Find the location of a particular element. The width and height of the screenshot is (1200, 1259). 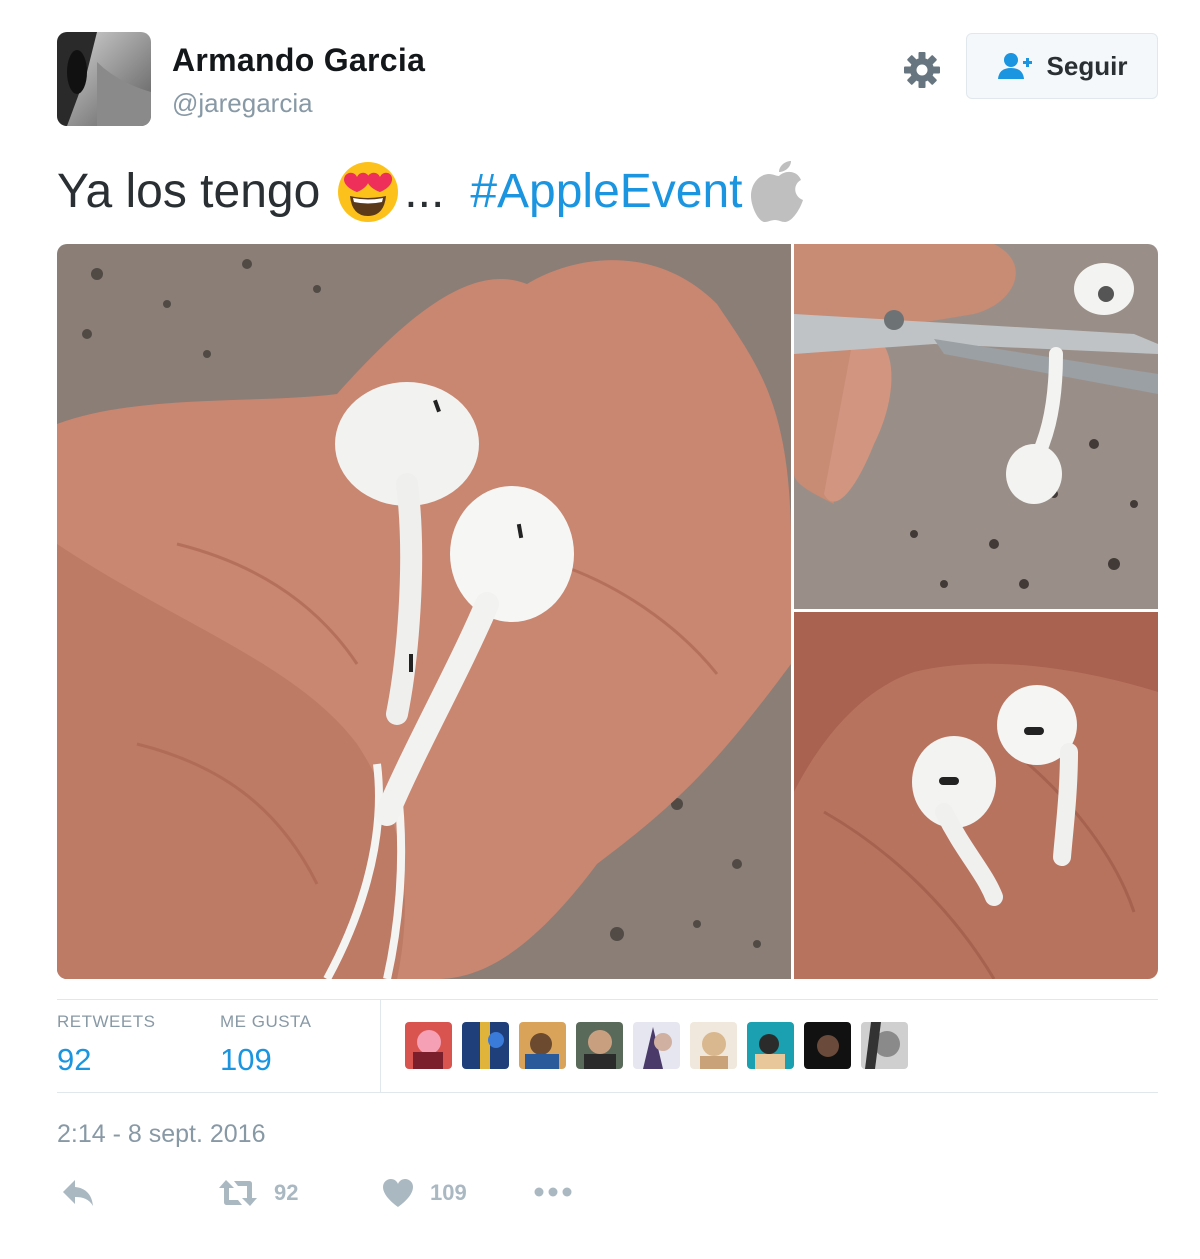

tweet-actions: 92 109 is located at coordinates (407, 1200).